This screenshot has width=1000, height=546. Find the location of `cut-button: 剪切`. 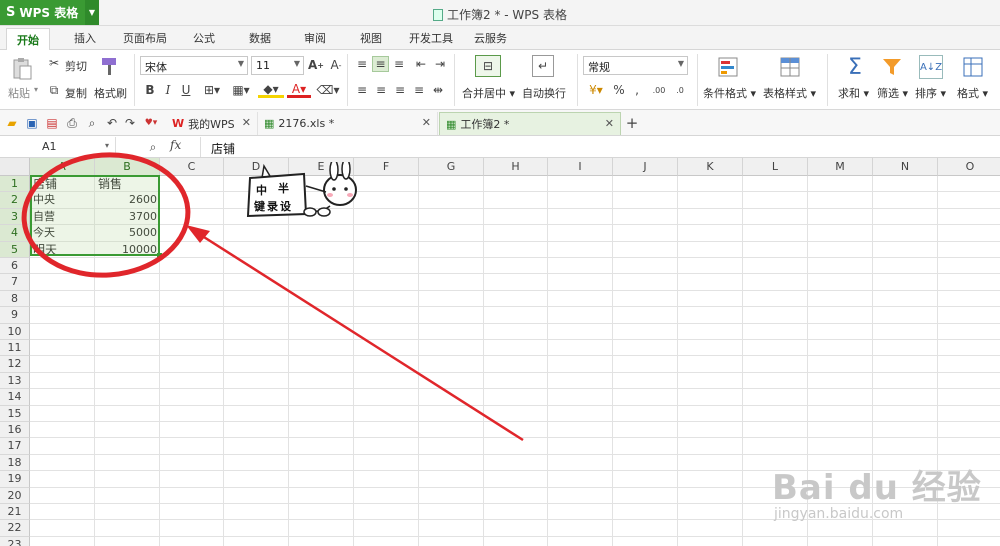

cut-button: 剪切 is located at coordinates (76, 66).